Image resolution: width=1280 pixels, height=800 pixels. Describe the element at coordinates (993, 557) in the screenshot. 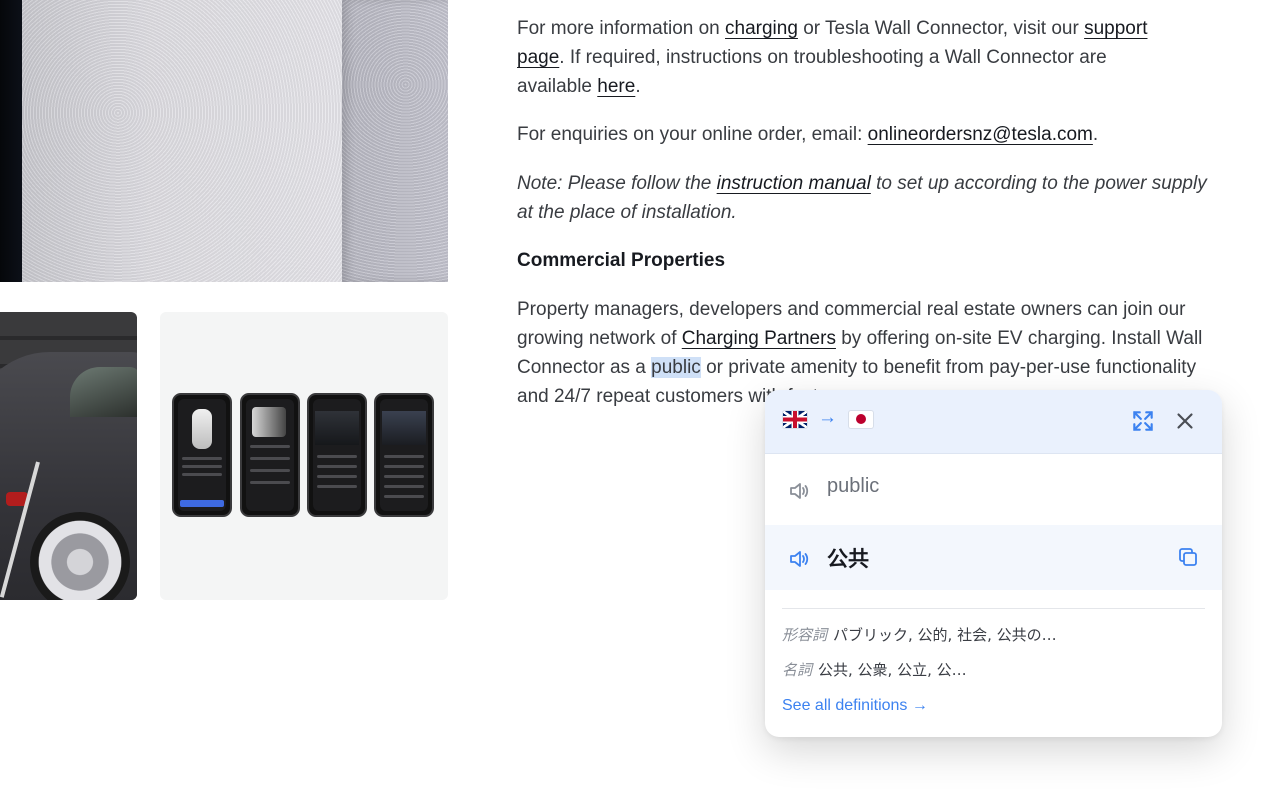

I see `translation-row: 公共` at that location.